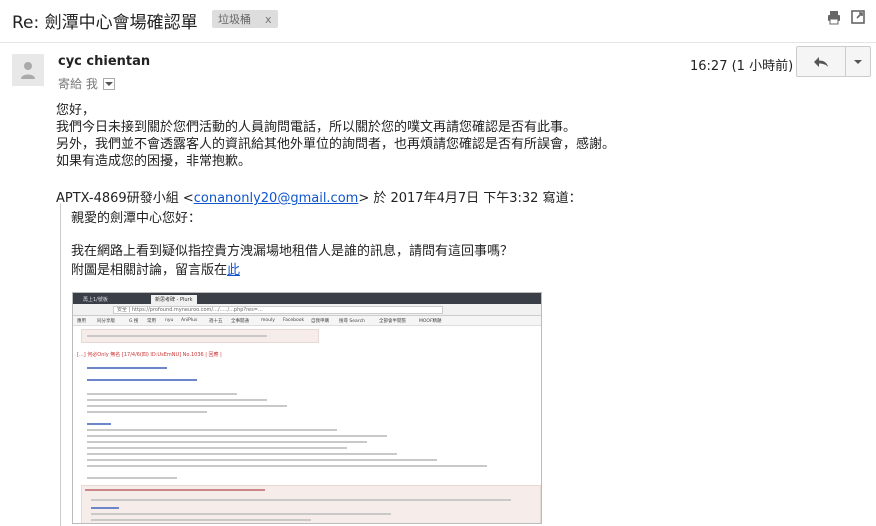 This screenshot has height=526, width=876. Describe the element at coordinates (189, 320) in the screenshot. I see `screenshot-bookmark: AniPlus` at that location.